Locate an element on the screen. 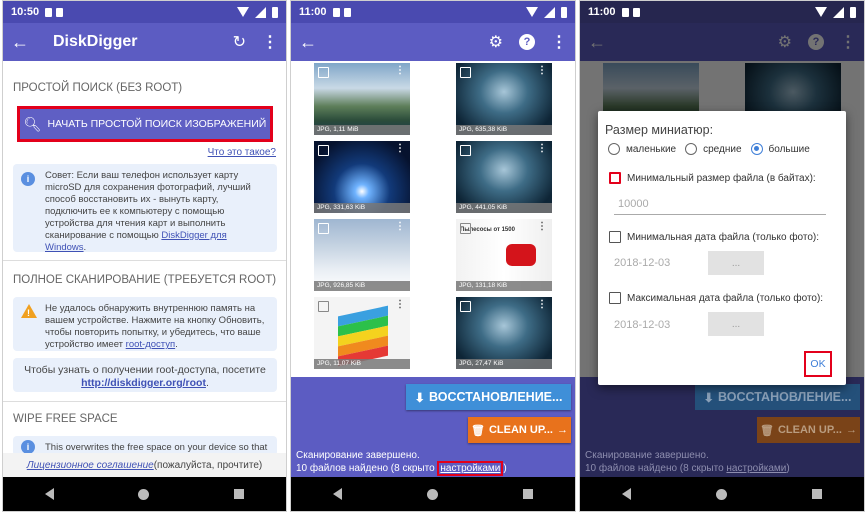 Image resolution: width=867 pixels, height=512 pixels. thumbnail-caption: JPG, 441,05 KiB is located at coordinates (504, 208).